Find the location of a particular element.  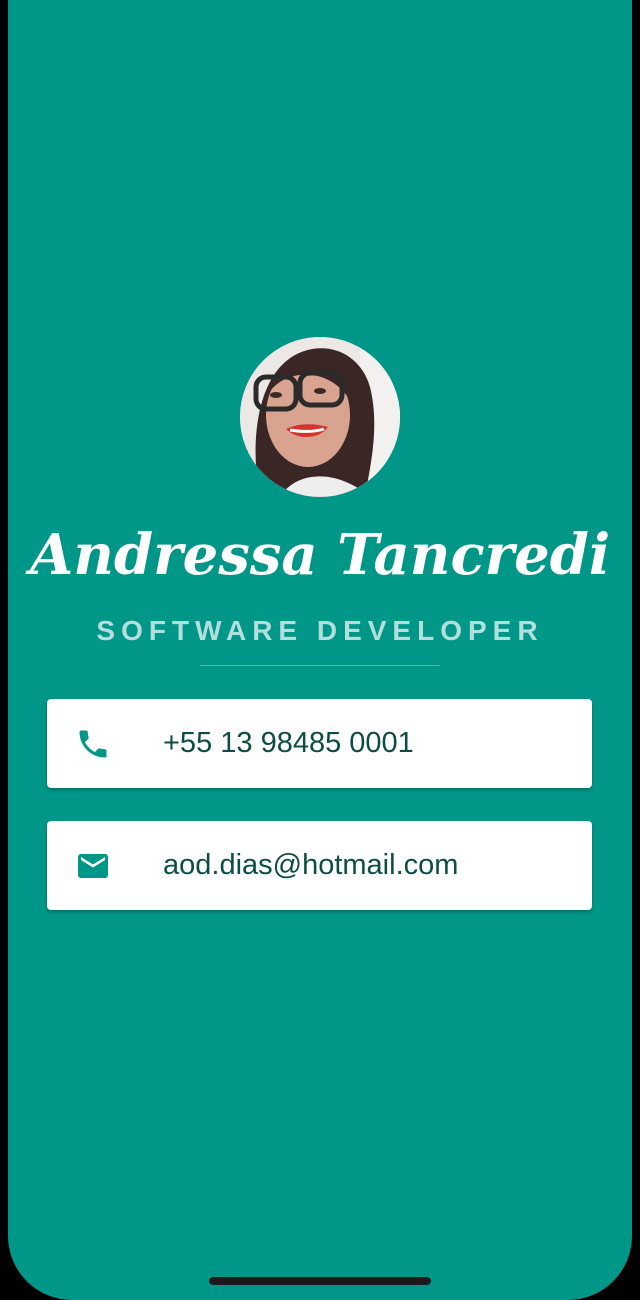

profile-avatar is located at coordinates (320, 417).